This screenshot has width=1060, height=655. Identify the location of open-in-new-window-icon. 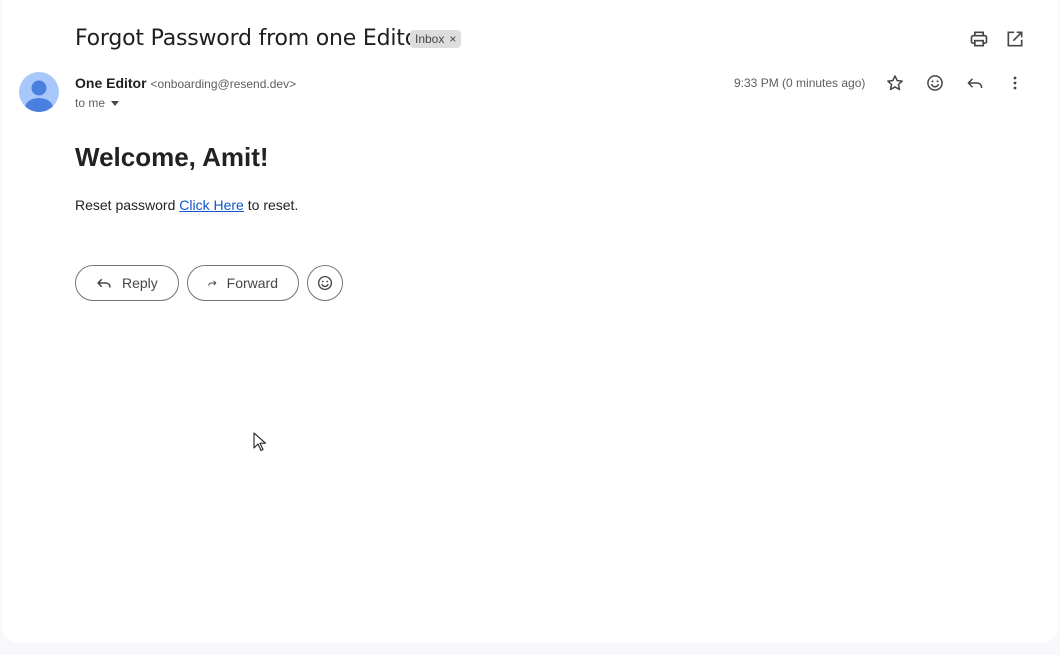
(1015, 39).